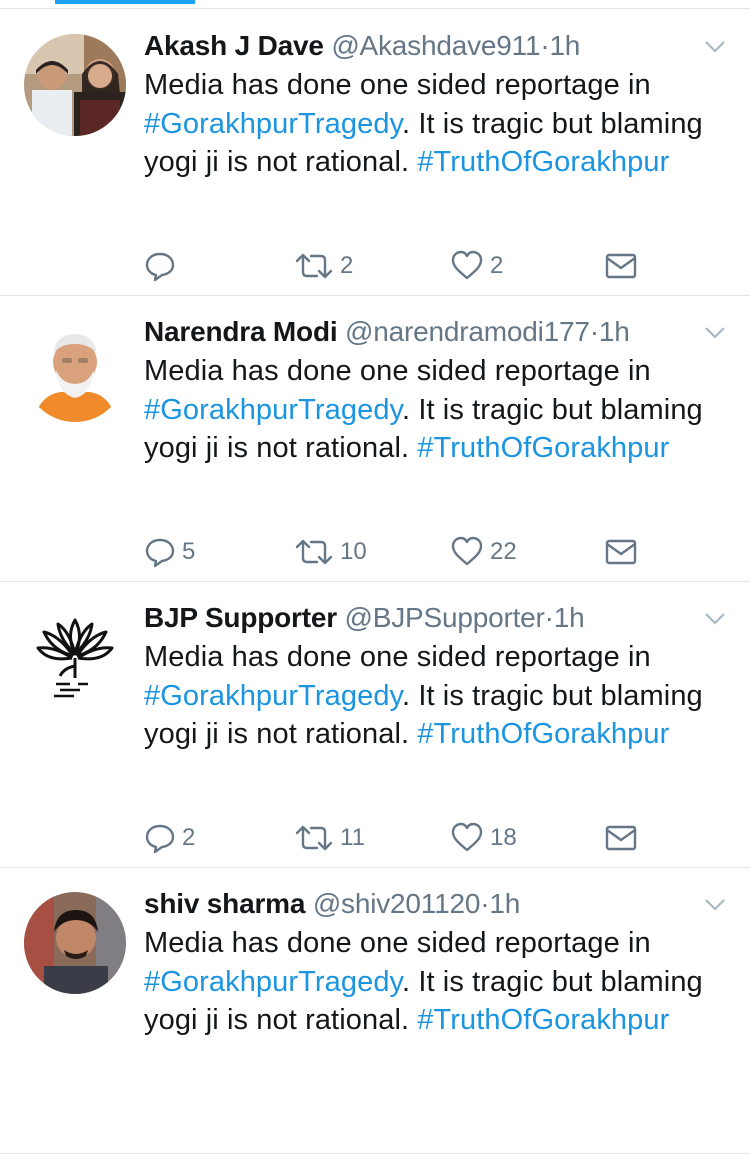 The width and height of the screenshot is (750, 1154). I want to click on retweet-button: 2, so click(323, 266).